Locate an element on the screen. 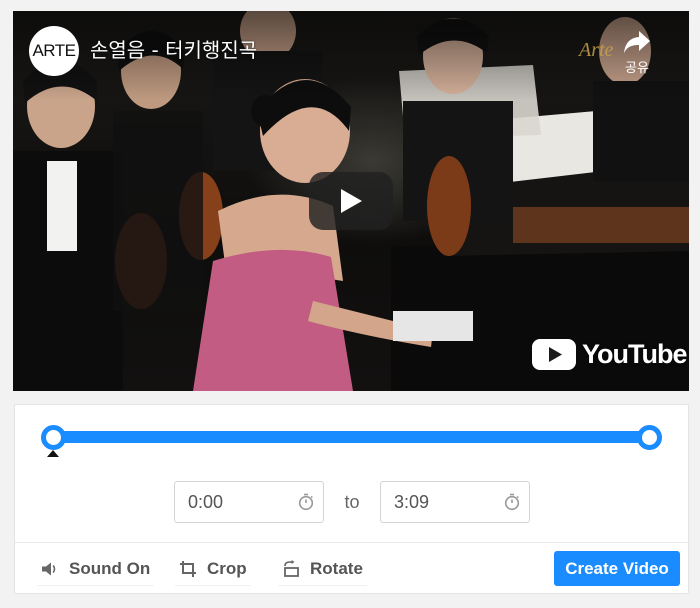  channel-logo-text: ARTE is located at coordinates (54, 50).